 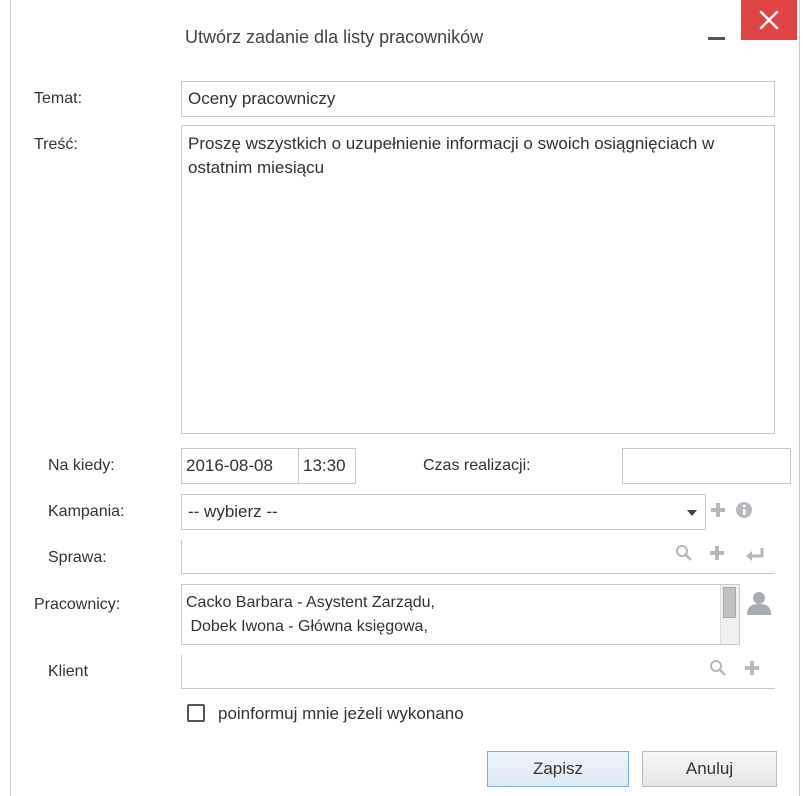 What do you see at coordinates (477, 465) in the screenshot?
I see `czas-realizacji-label: Czas realizacji:` at bounding box center [477, 465].